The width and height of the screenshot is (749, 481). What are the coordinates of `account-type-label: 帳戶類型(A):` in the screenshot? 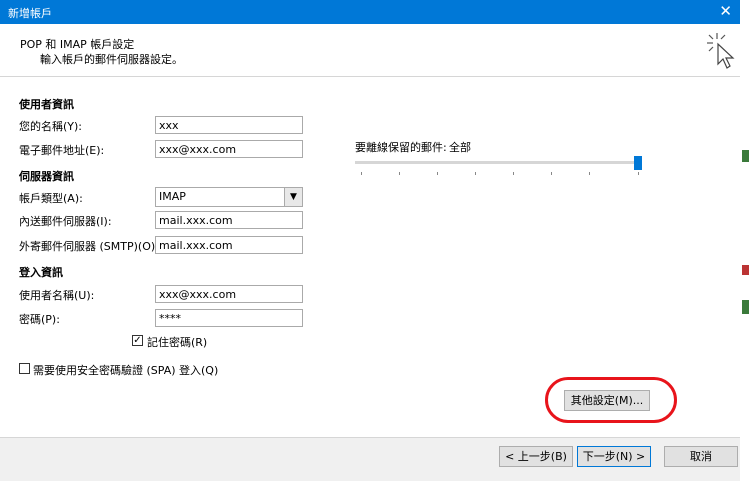 It's located at (51, 198).